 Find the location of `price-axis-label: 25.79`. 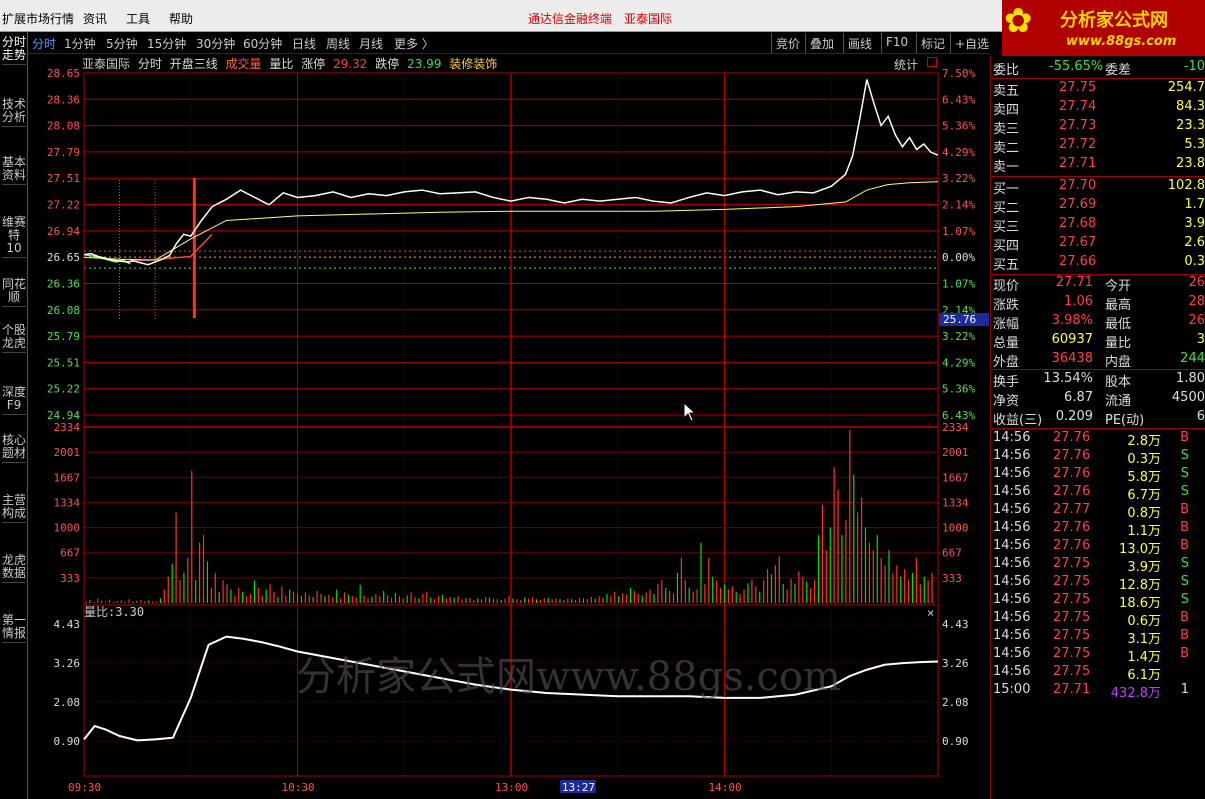

price-axis-label: 25.79 is located at coordinates (63, 336).